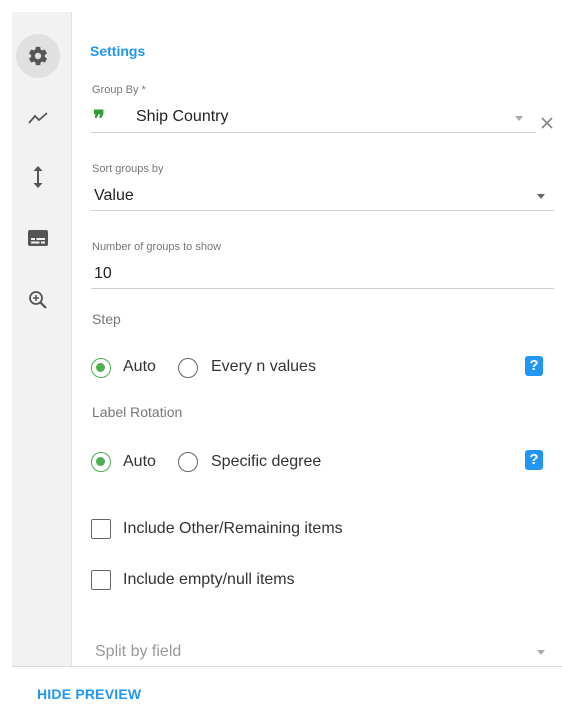  What do you see at coordinates (188, 462) in the screenshot?
I see `rotation-specific-radio` at bounding box center [188, 462].